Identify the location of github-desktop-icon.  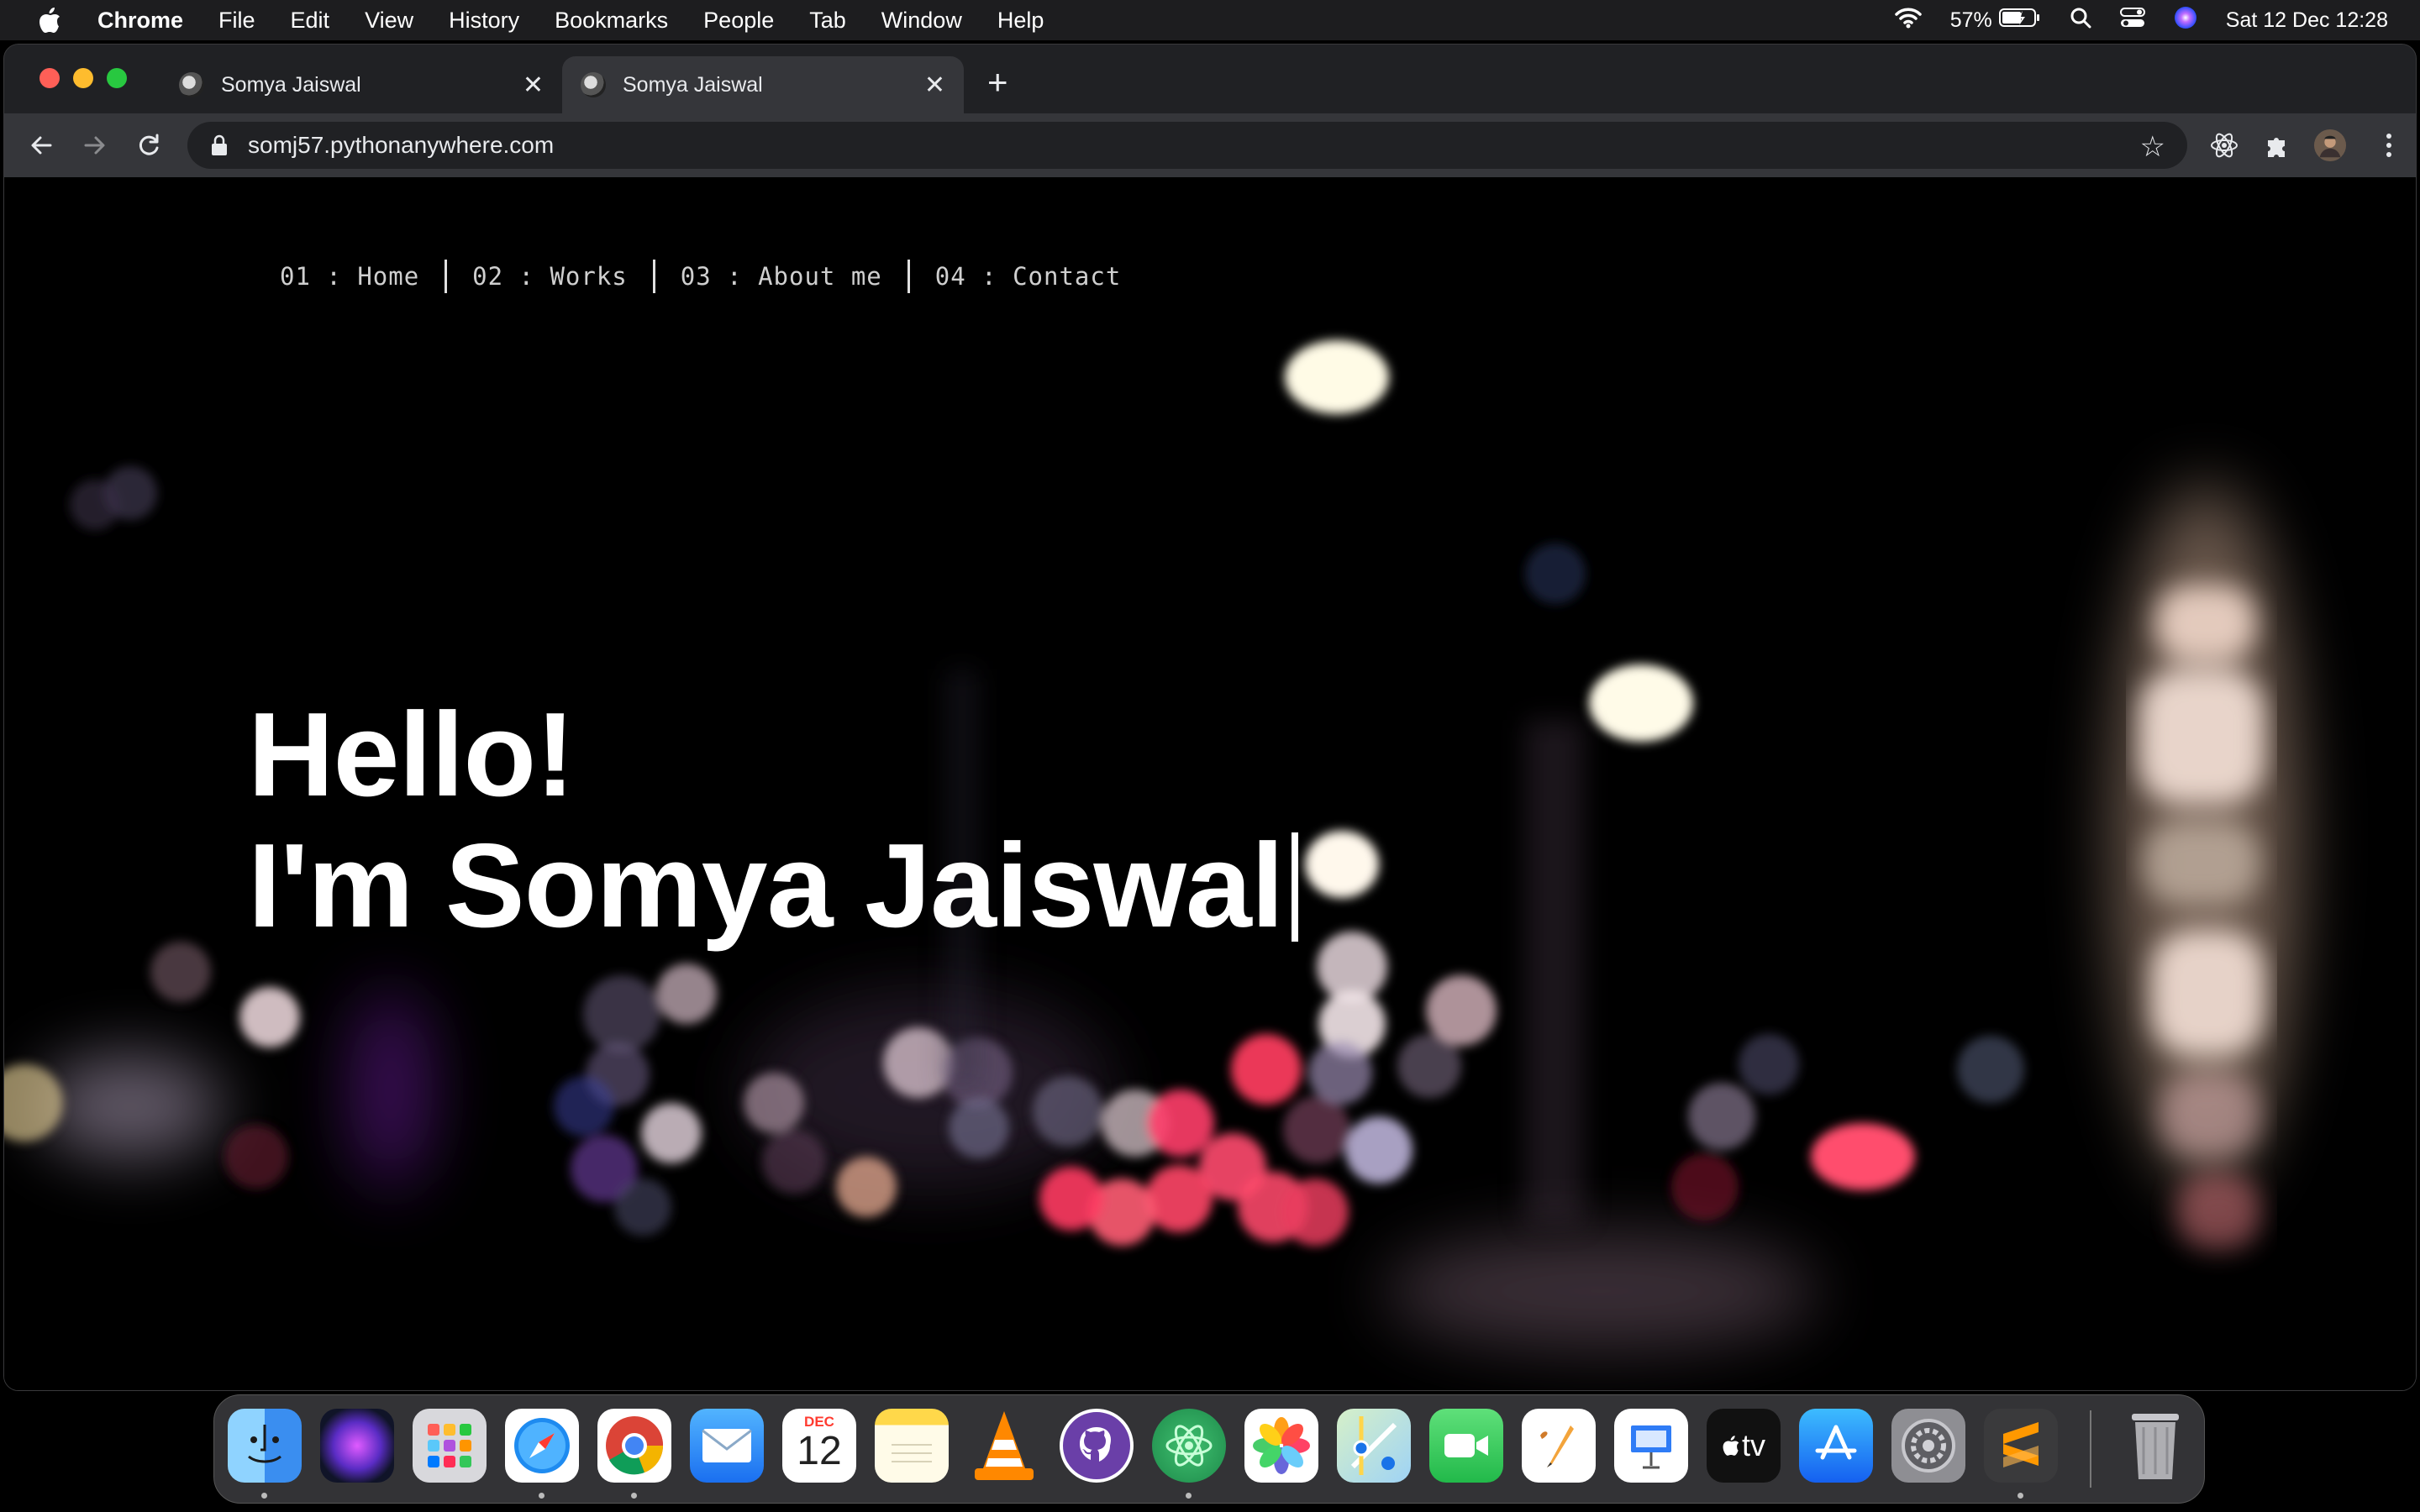
(1097, 1446).